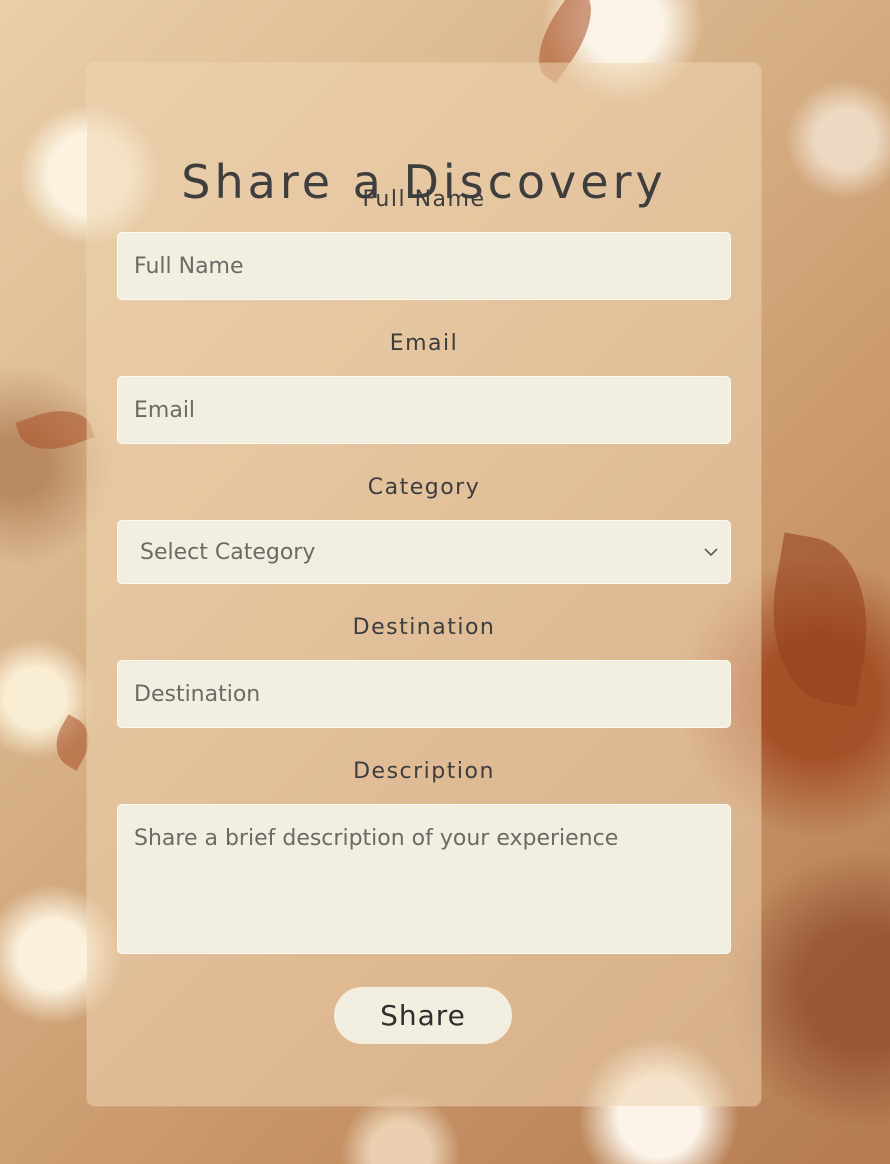  Describe the element at coordinates (424, 694) in the screenshot. I see `destination-input: Destination` at that location.